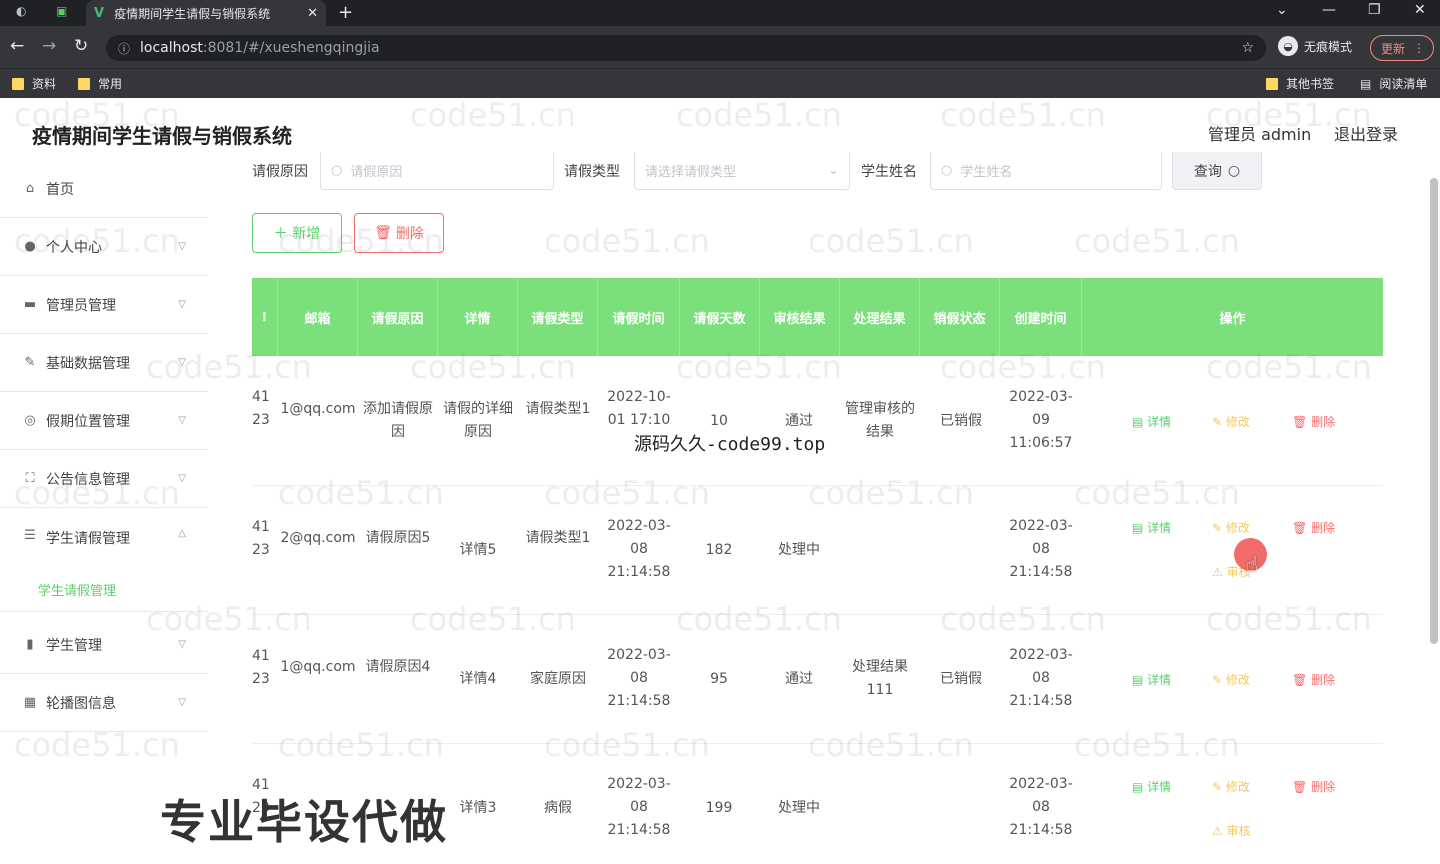 The width and height of the screenshot is (1440, 864). What do you see at coordinates (398, 420) in the screenshot?
I see `cell-reason: 添加请假原因` at bounding box center [398, 420].